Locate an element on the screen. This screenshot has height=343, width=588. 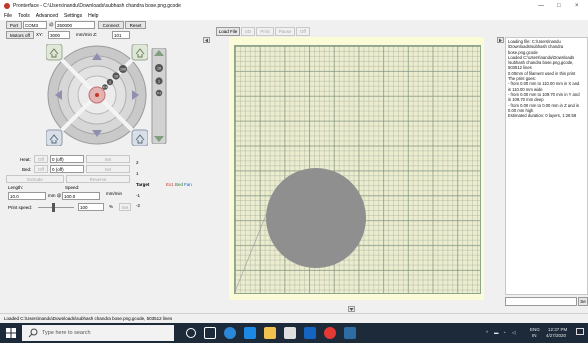
reverse-button: Reverse is located at coordinates (98, 179).